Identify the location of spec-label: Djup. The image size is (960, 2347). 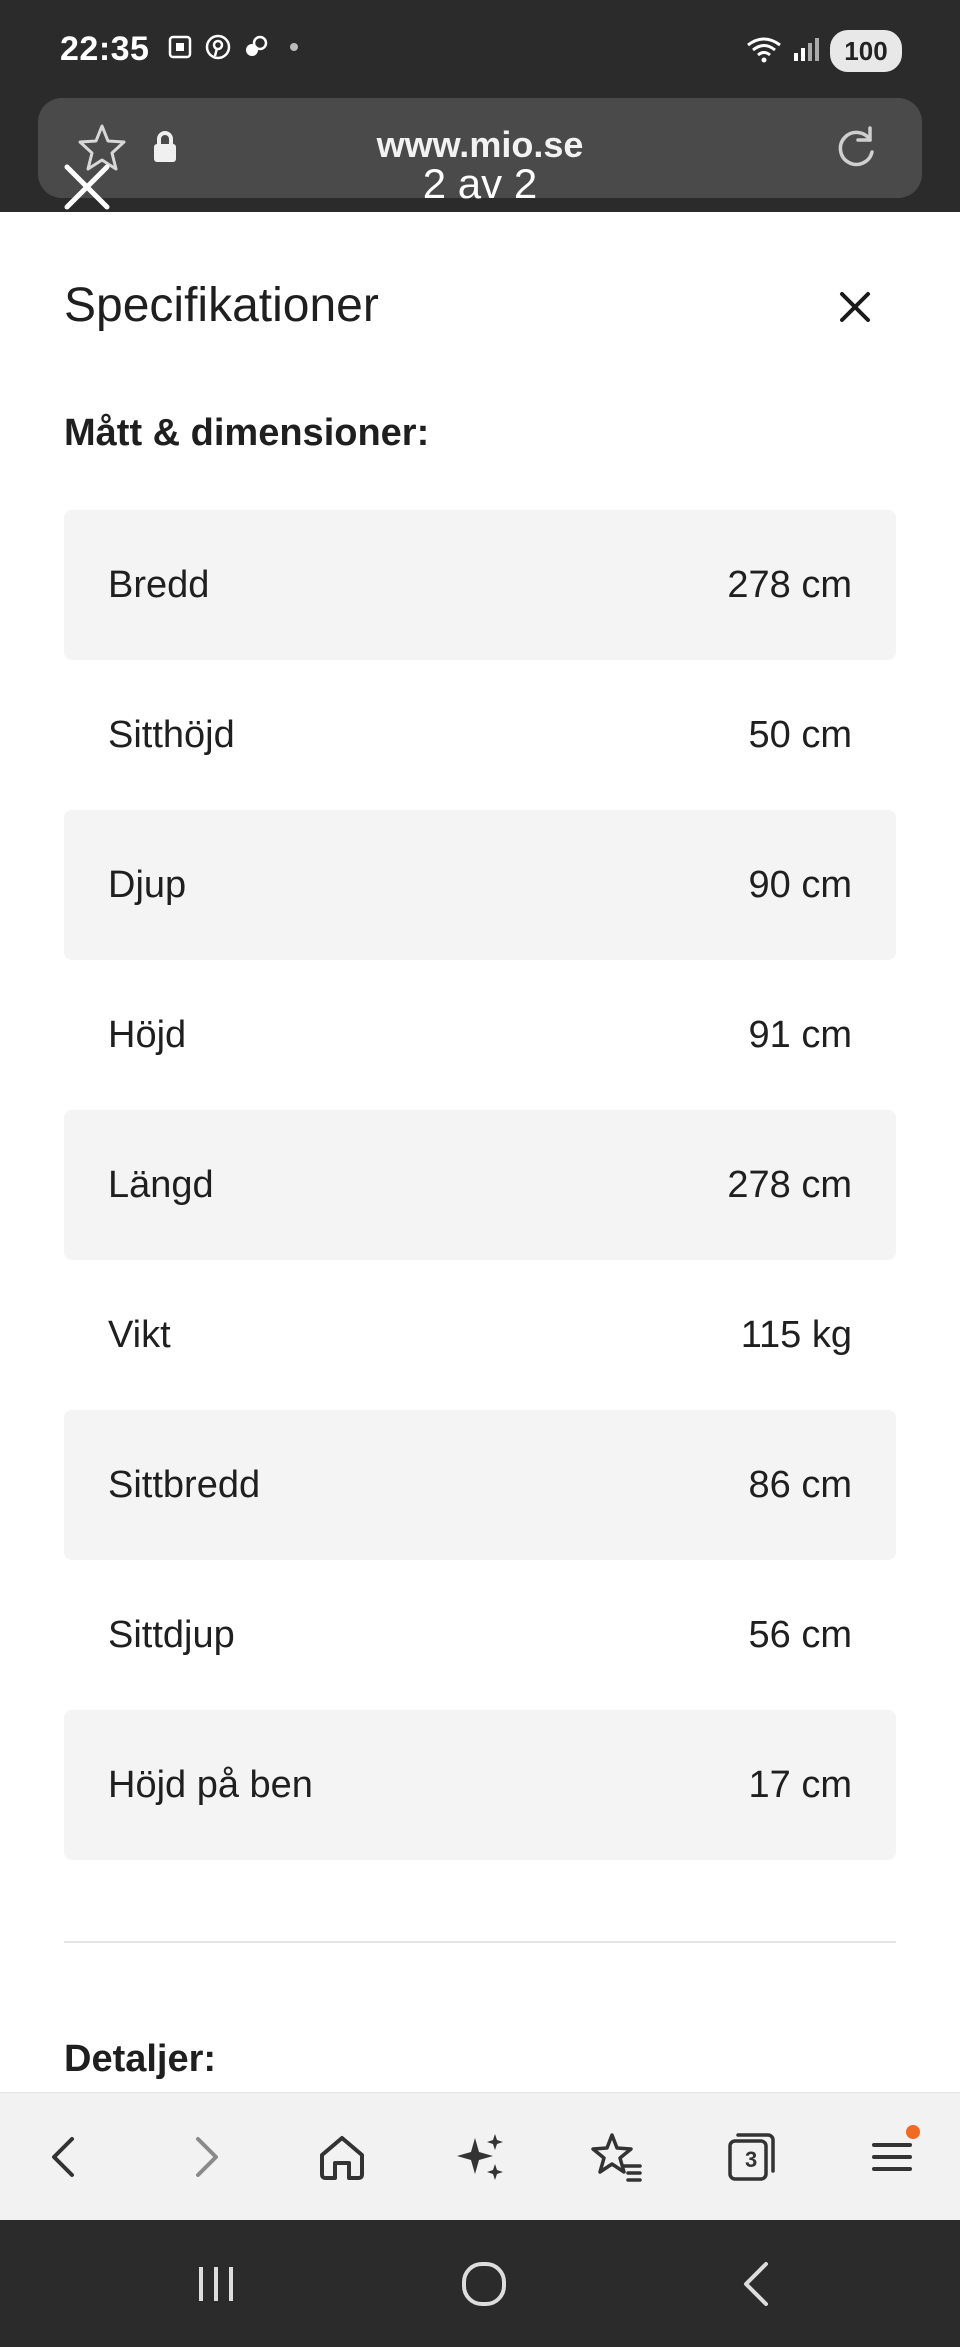
(147, 884).